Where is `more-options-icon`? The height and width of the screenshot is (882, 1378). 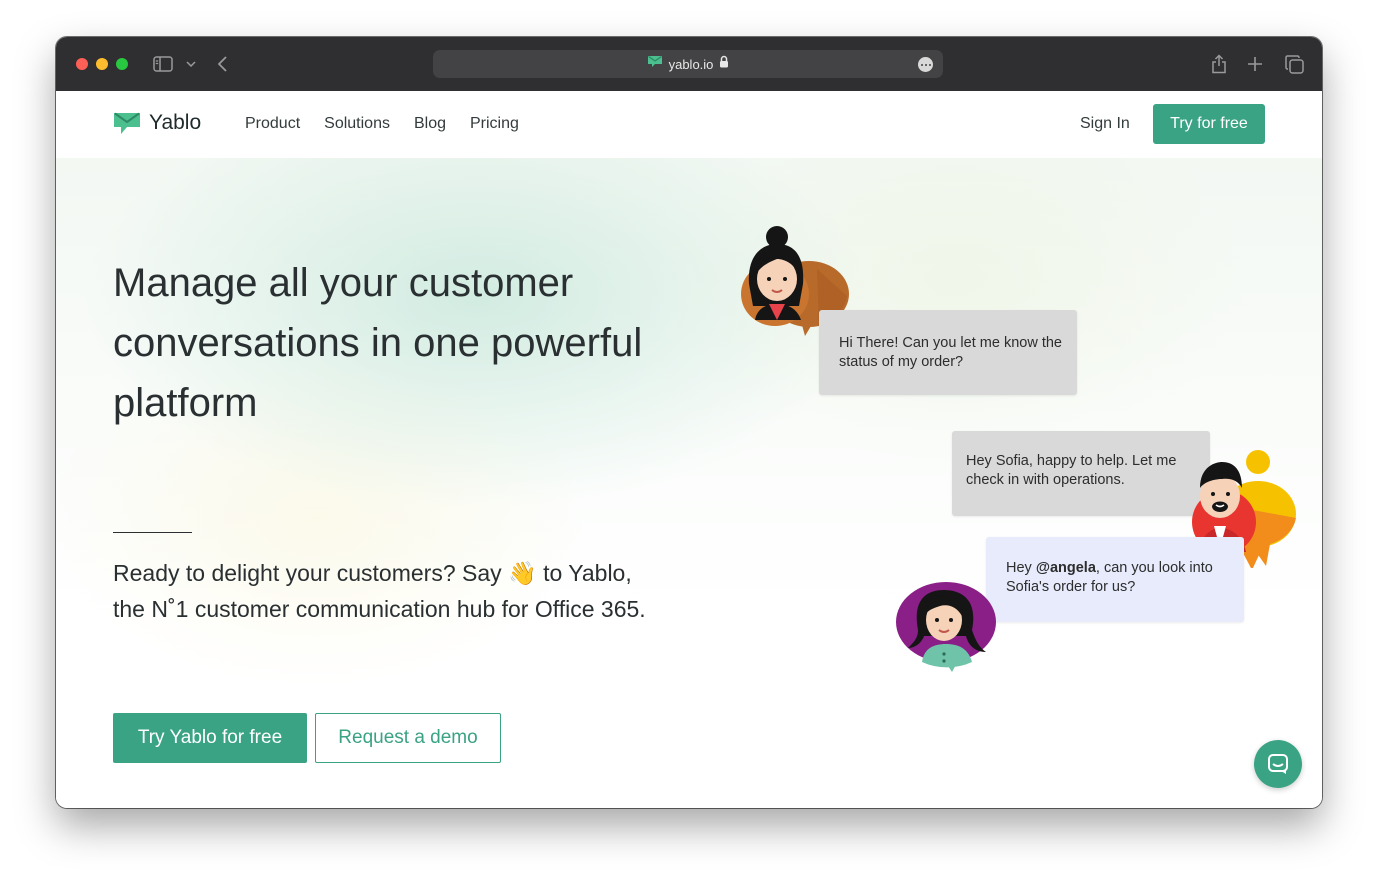 more-options-icon is located at coordinates (925, 64).